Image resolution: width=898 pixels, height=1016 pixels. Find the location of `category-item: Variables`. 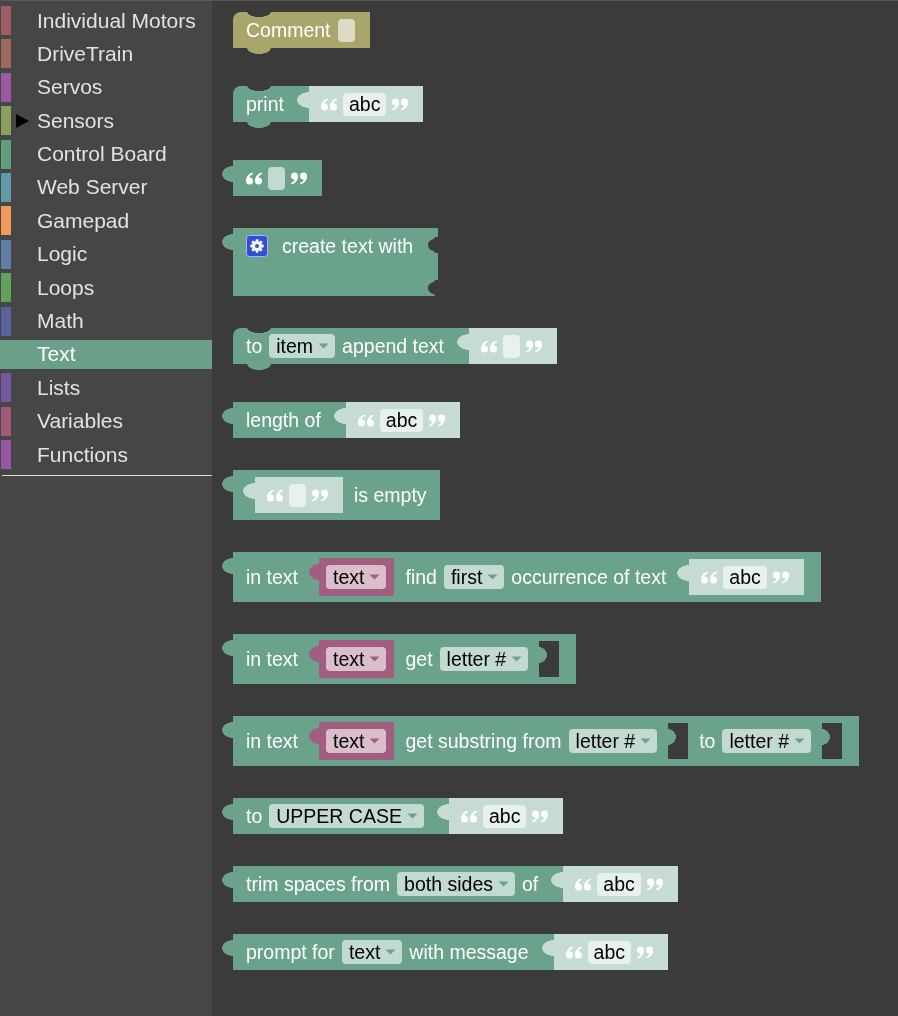

category-item: Variables is located at coordinates (106, 421).